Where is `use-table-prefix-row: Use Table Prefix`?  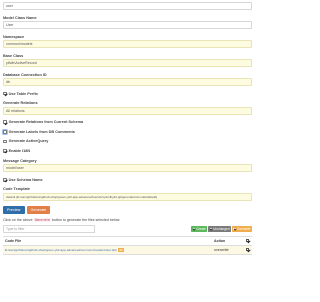
use-table-prefix-row: Use Table Prefix is located at coordinates (127, 94).